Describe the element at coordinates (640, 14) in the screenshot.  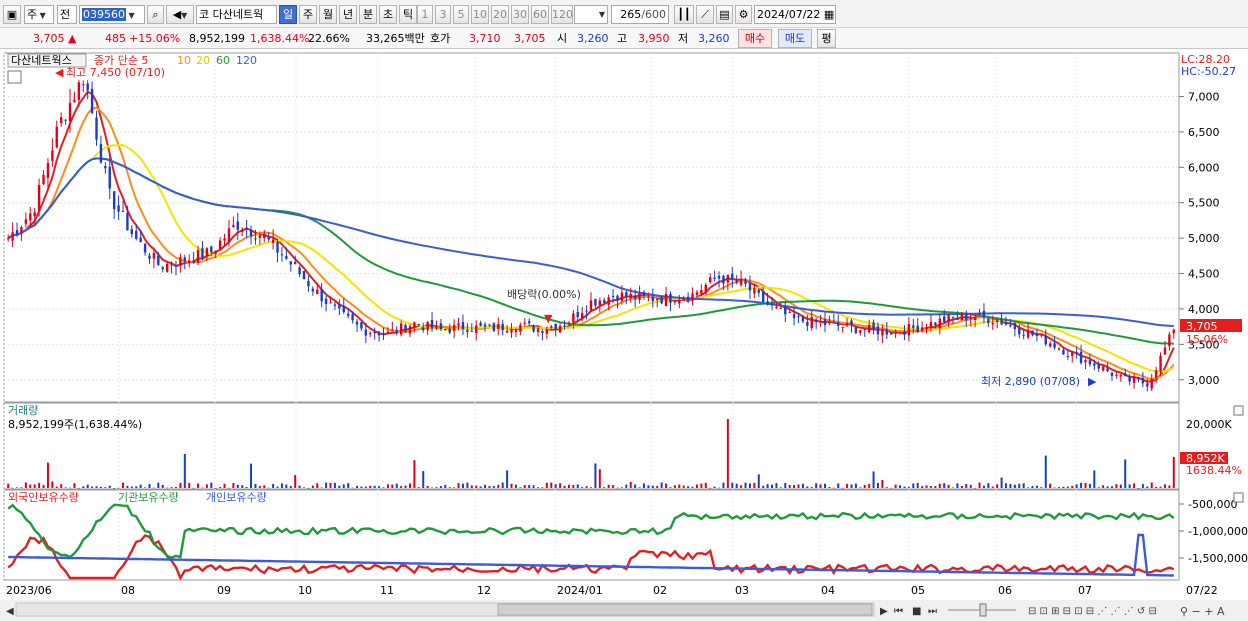
I see `count-input: 265/600` at that location.